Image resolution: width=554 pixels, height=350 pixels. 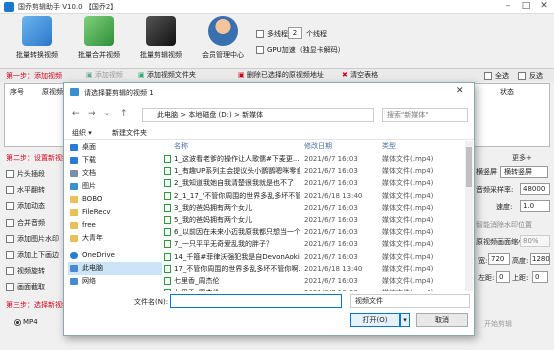 I want to click on tree-label: 大青年, so click(x=92, y=238).